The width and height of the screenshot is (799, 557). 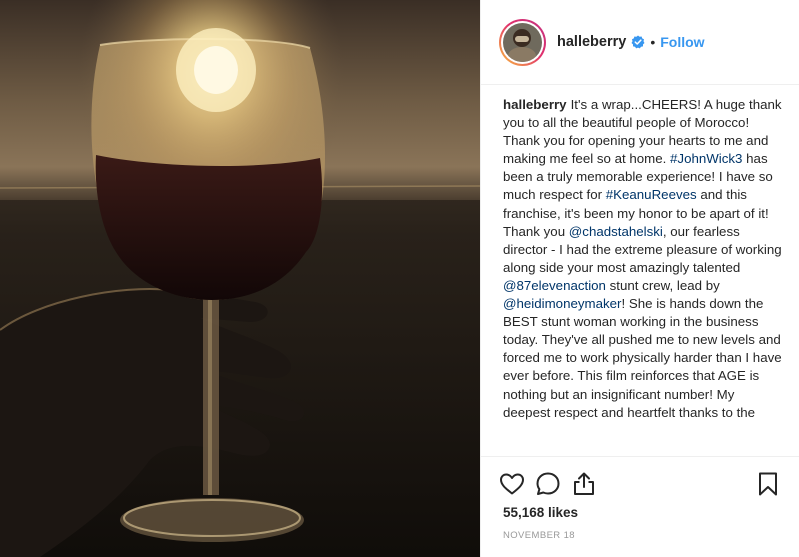 I want to click on caption-text-segment: stunt crew, lead by, so click(x=662, y=285).